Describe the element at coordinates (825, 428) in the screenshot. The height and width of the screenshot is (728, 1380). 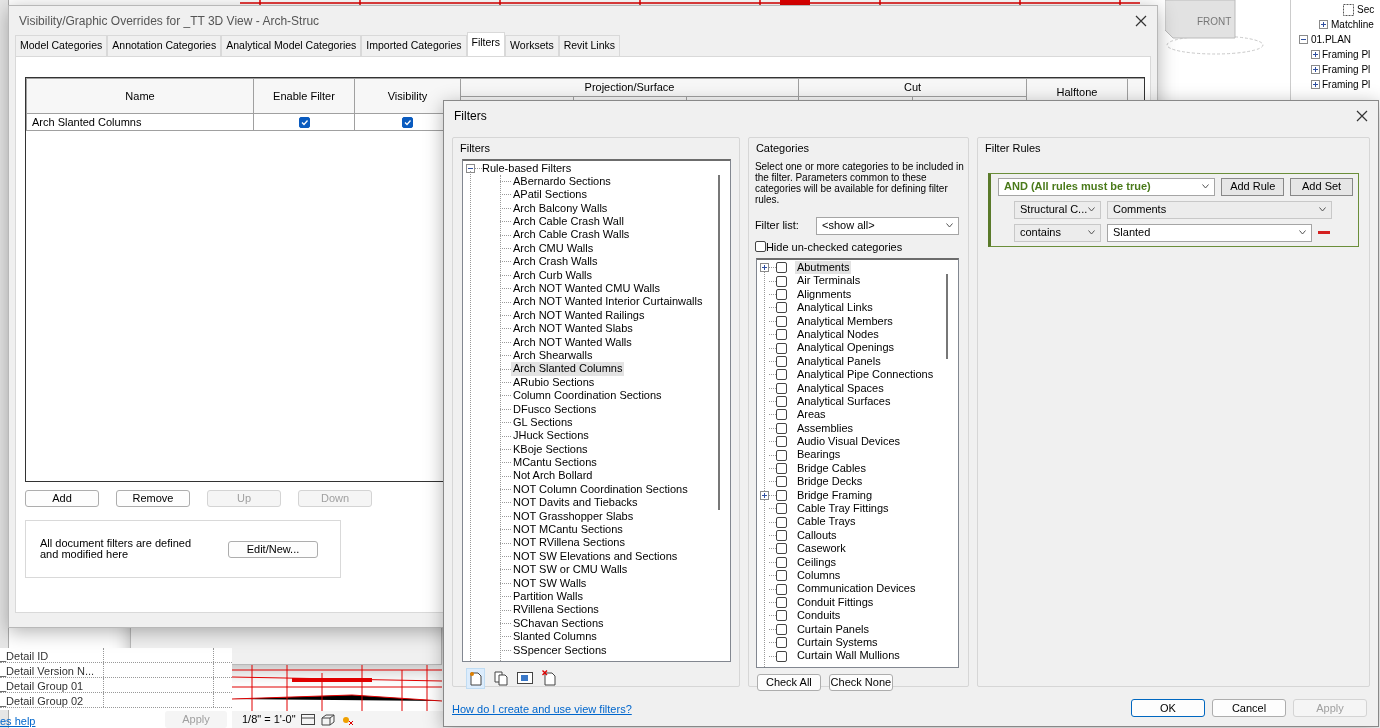
I see `tree-item: Assemblies` at that location.